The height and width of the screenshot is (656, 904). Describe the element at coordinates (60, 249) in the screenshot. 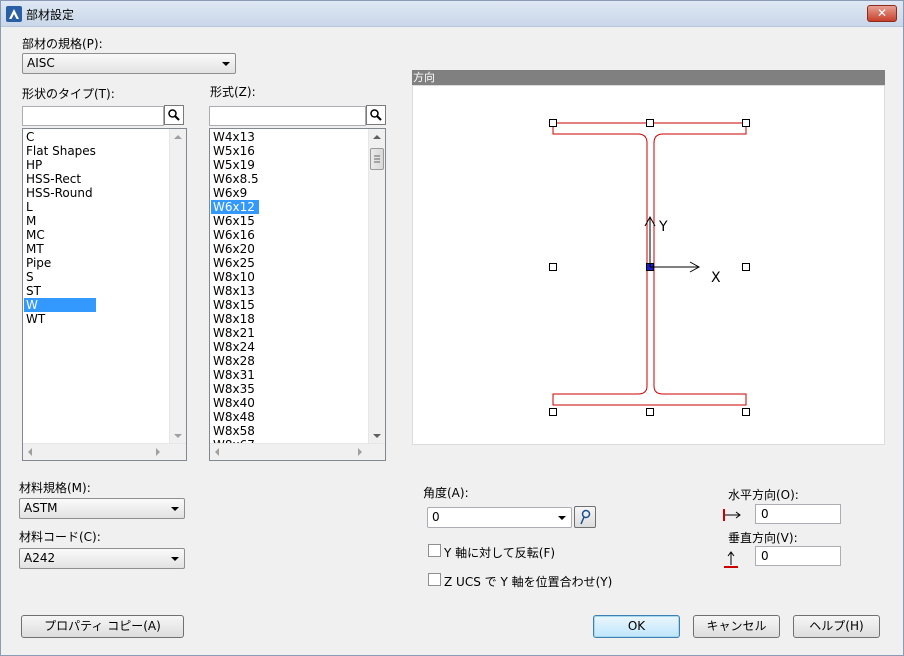

I see `shape-type-list-item: MT` at that location.